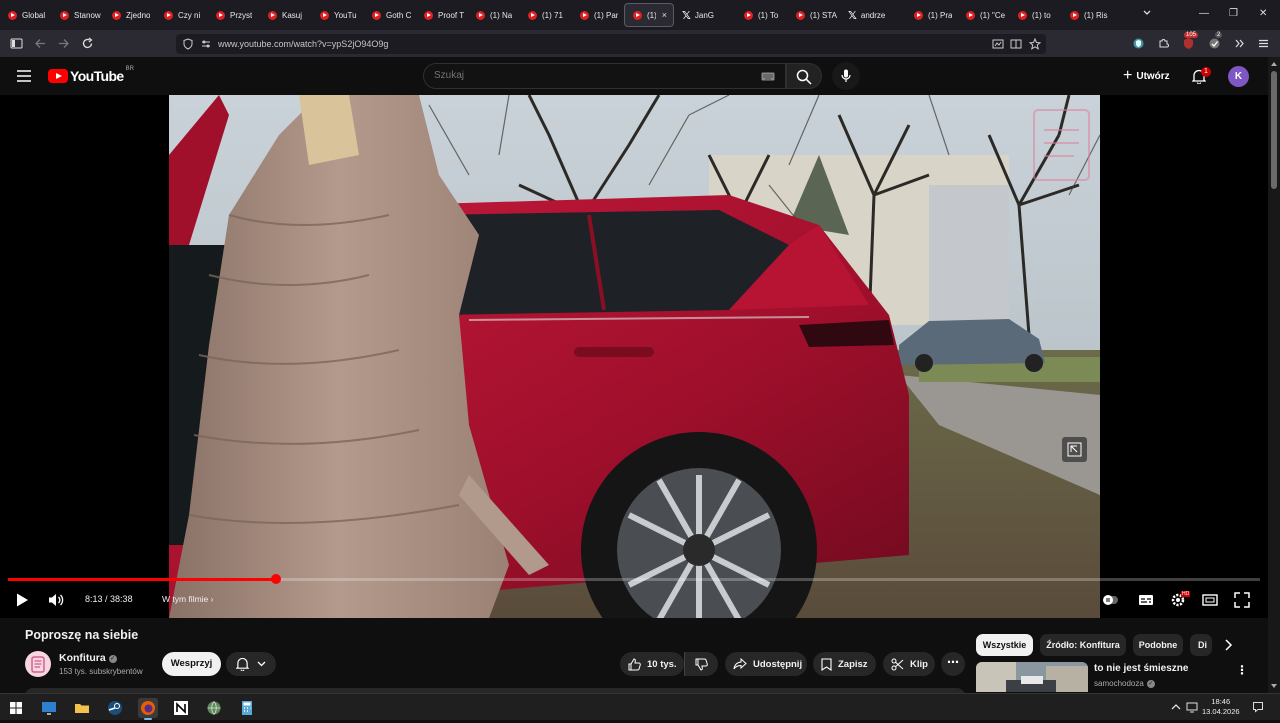 The image size is (1280, 723). Describe the element at coordinates (494, 15) in the screenshot. I see `browser-tab: (1) Na` at that location.